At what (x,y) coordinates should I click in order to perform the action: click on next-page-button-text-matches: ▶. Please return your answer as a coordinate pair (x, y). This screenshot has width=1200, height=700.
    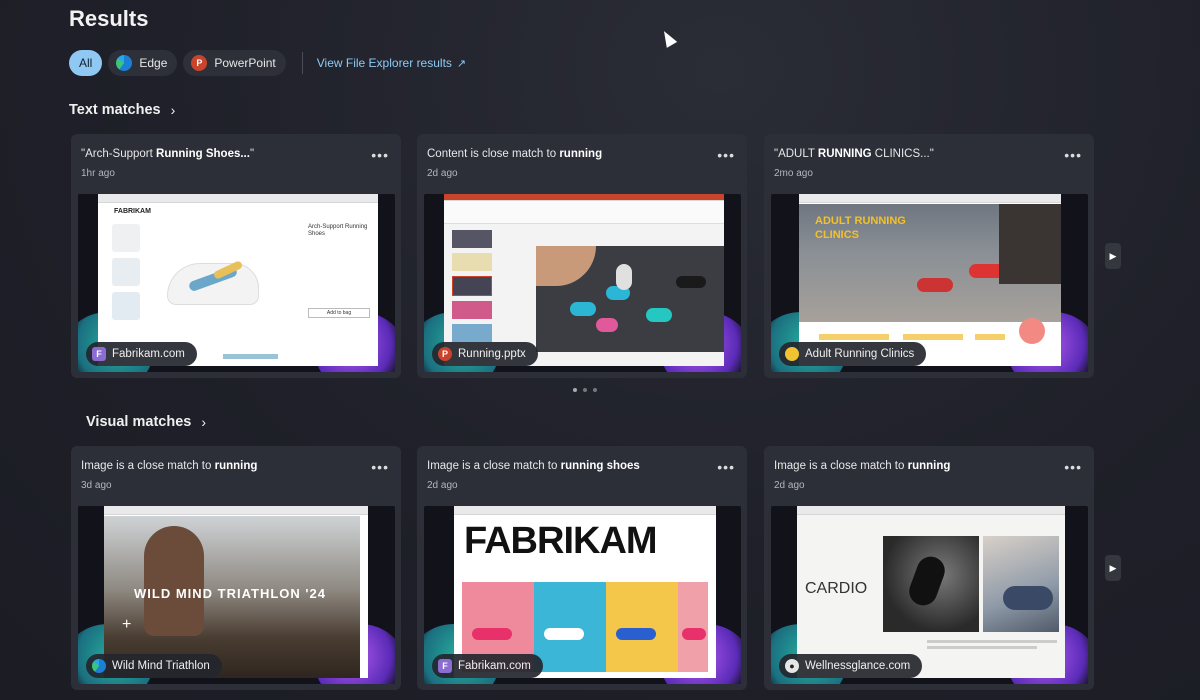
    Looking at the image, I should click on (1113, 256).